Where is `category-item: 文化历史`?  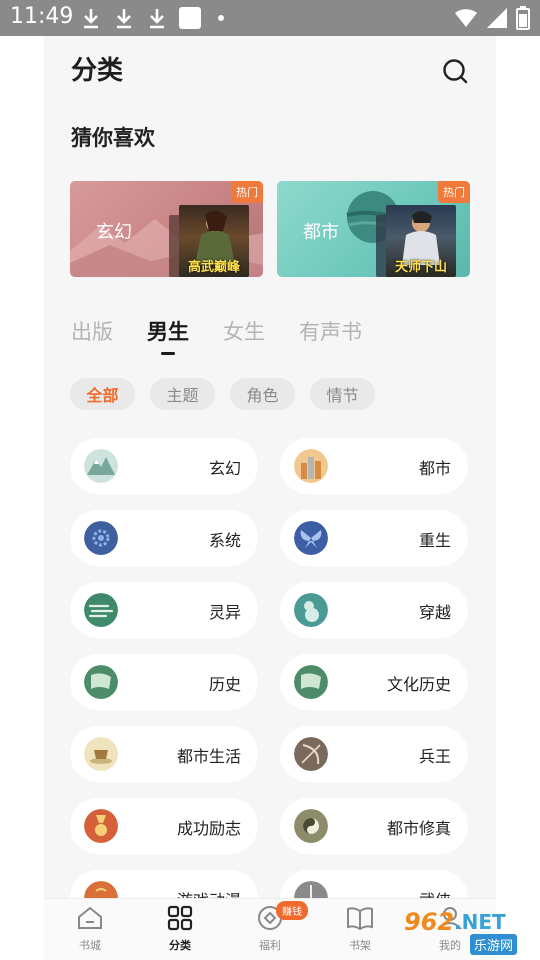
category-item: 文化历史 is located at coordinates (374, 682).